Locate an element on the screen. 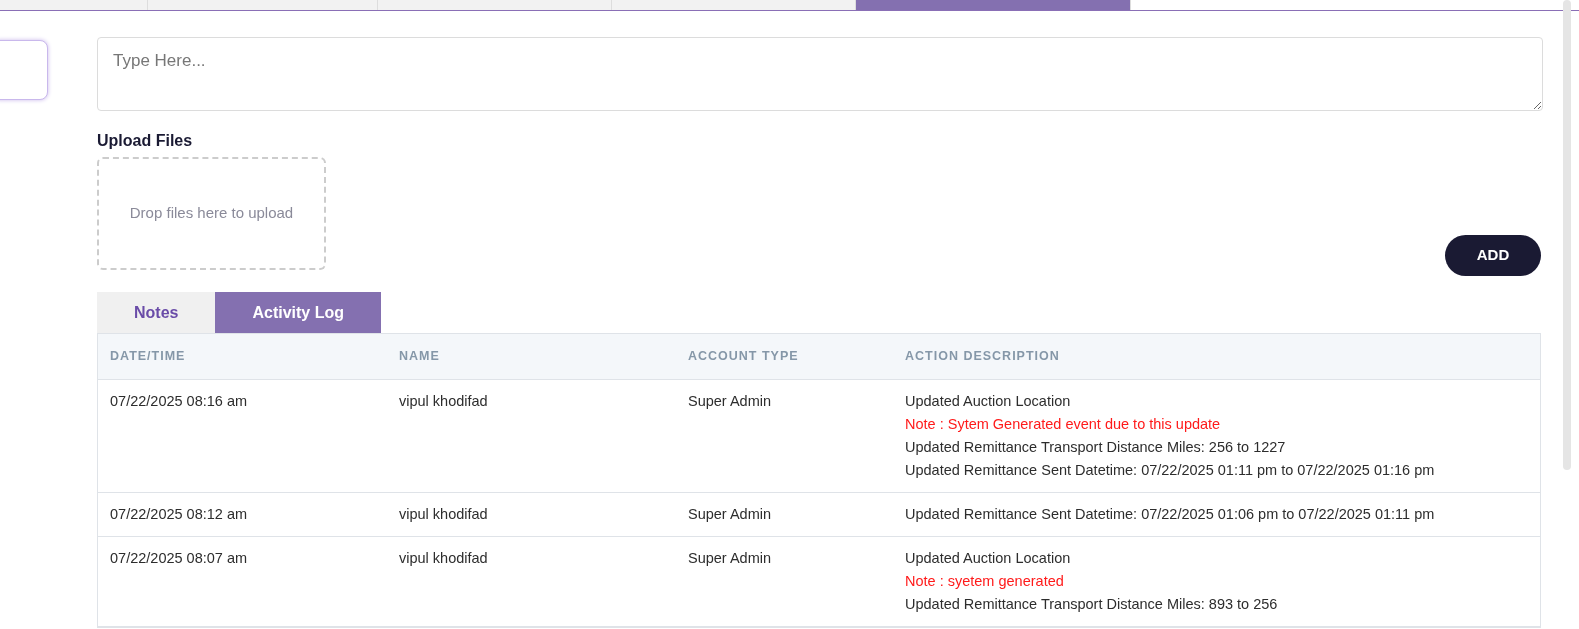 The width and height of the screenshot is (1579, 629). table-cell-text: 07/22/2025 08:07 am is located at coordinates (179, 558).